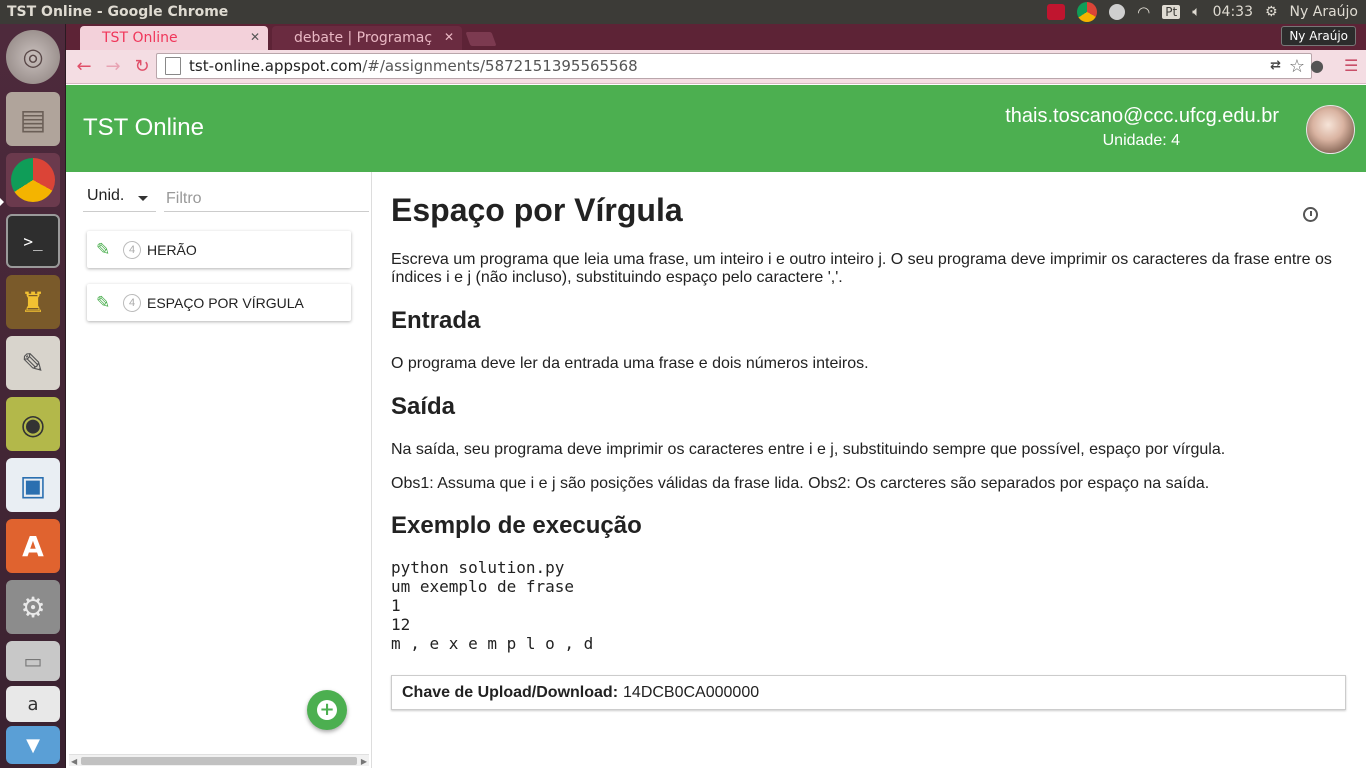  I want to click on assignment-title: Espaço por Vírgula, so click(537, 210).